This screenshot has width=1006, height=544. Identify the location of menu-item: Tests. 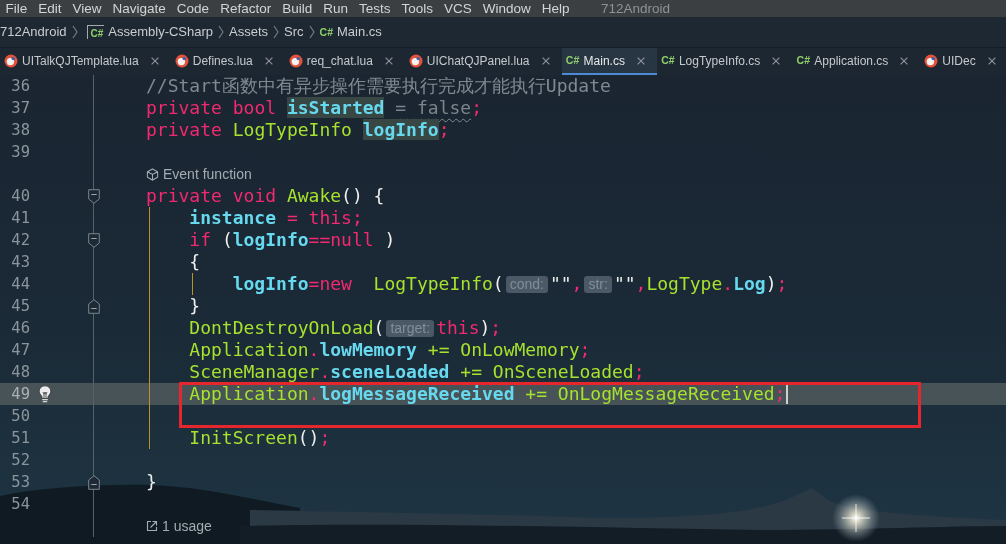
(374, 8).